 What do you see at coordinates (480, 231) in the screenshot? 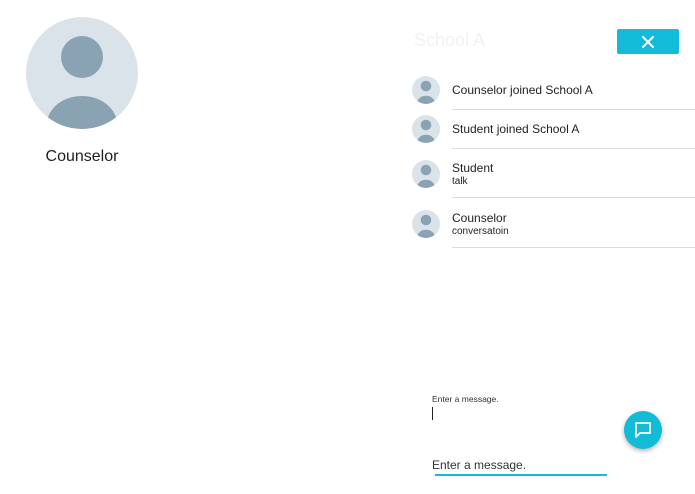
I see `feed-item-message: conversatoin` at bounding box center [480, 231].